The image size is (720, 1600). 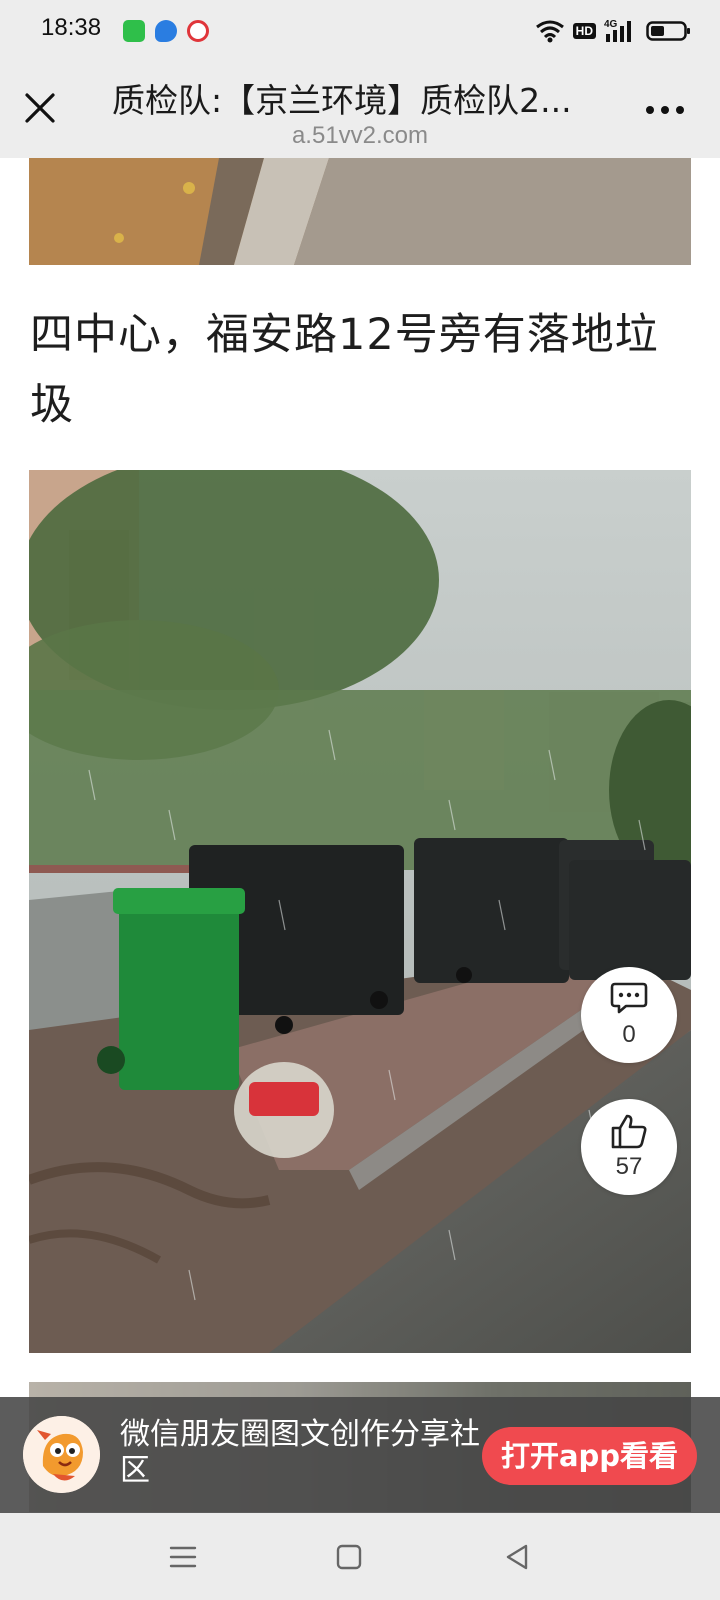 I want to click on home-icon, so click(x=349, y=1557).